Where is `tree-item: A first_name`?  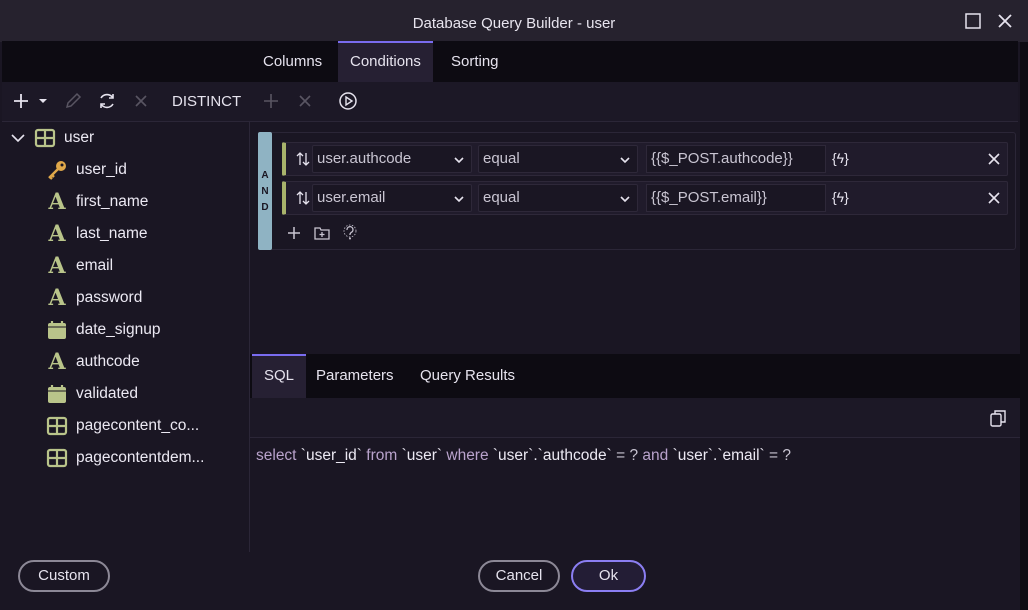
tree-item: A first_name is located at coordinates (97, 202).